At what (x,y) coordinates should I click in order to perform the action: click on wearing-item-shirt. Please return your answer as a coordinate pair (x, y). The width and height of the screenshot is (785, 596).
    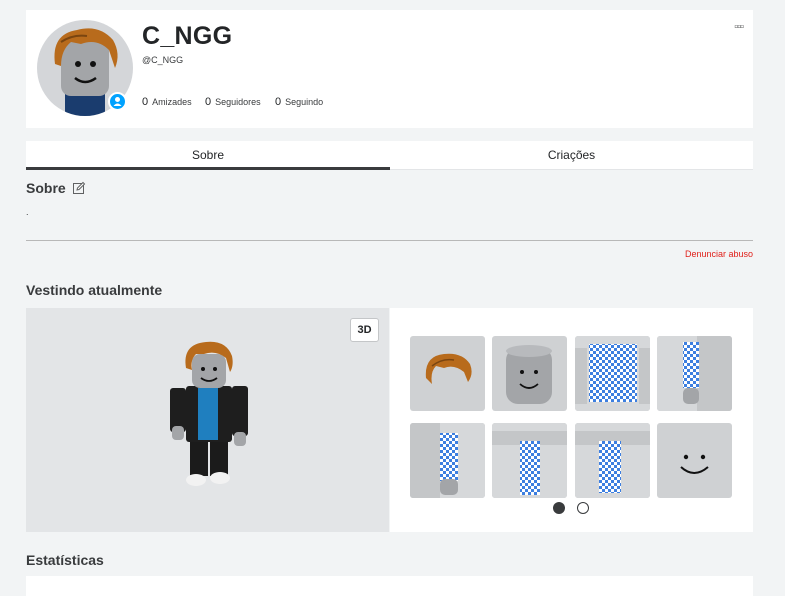
    Looking at the image, I should click on (612, 373).